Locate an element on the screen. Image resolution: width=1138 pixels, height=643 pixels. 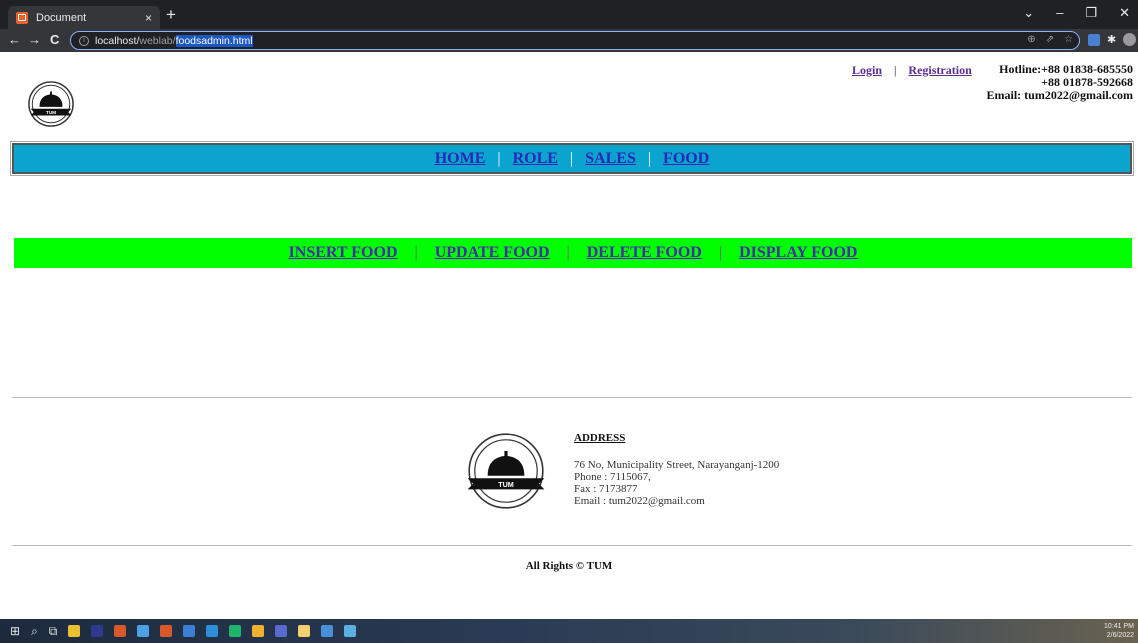
bookmark-star-icon: ☆ is located at coordinates (1068, 39).